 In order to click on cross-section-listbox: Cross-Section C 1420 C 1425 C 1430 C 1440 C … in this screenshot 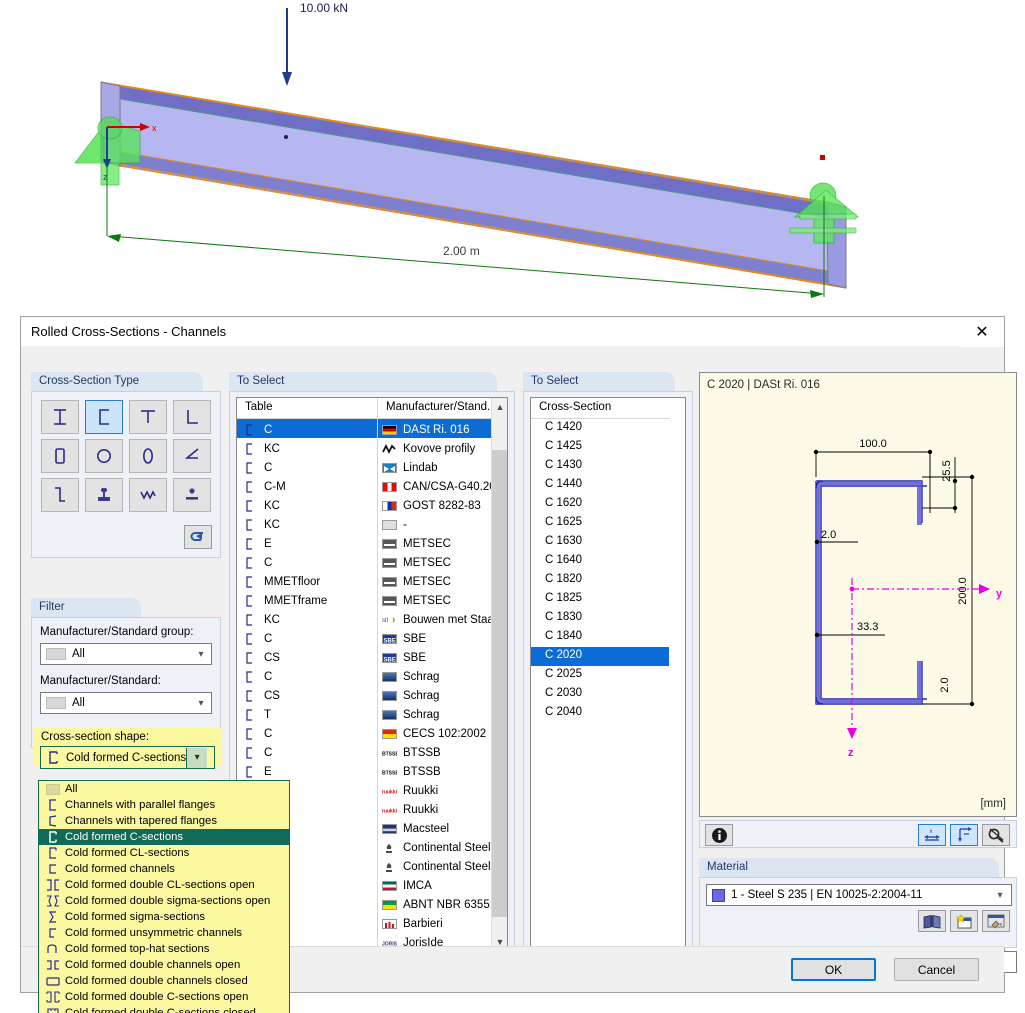, I will do `click(608, 674)`.